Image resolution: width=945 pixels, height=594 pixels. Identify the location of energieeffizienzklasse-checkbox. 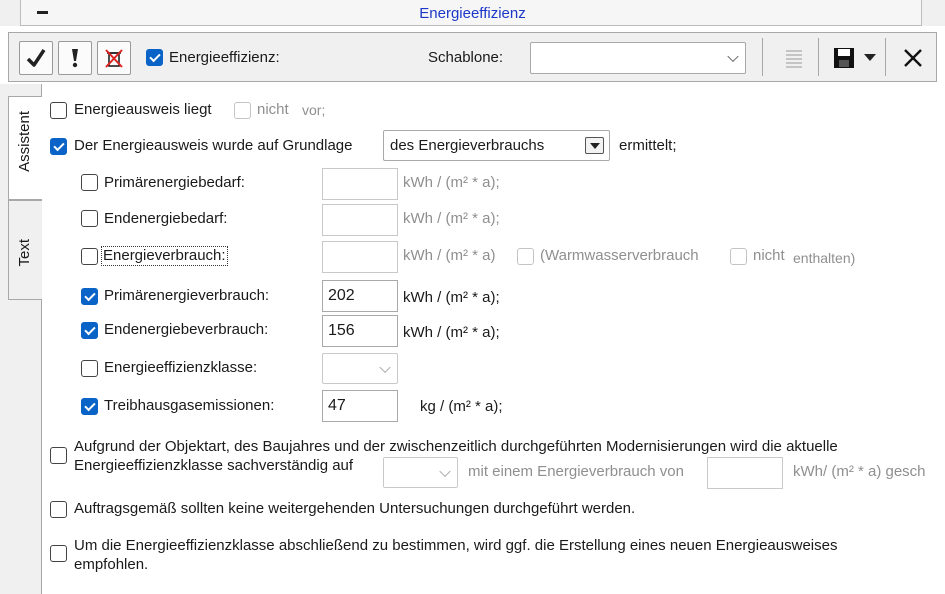
(89, 368).